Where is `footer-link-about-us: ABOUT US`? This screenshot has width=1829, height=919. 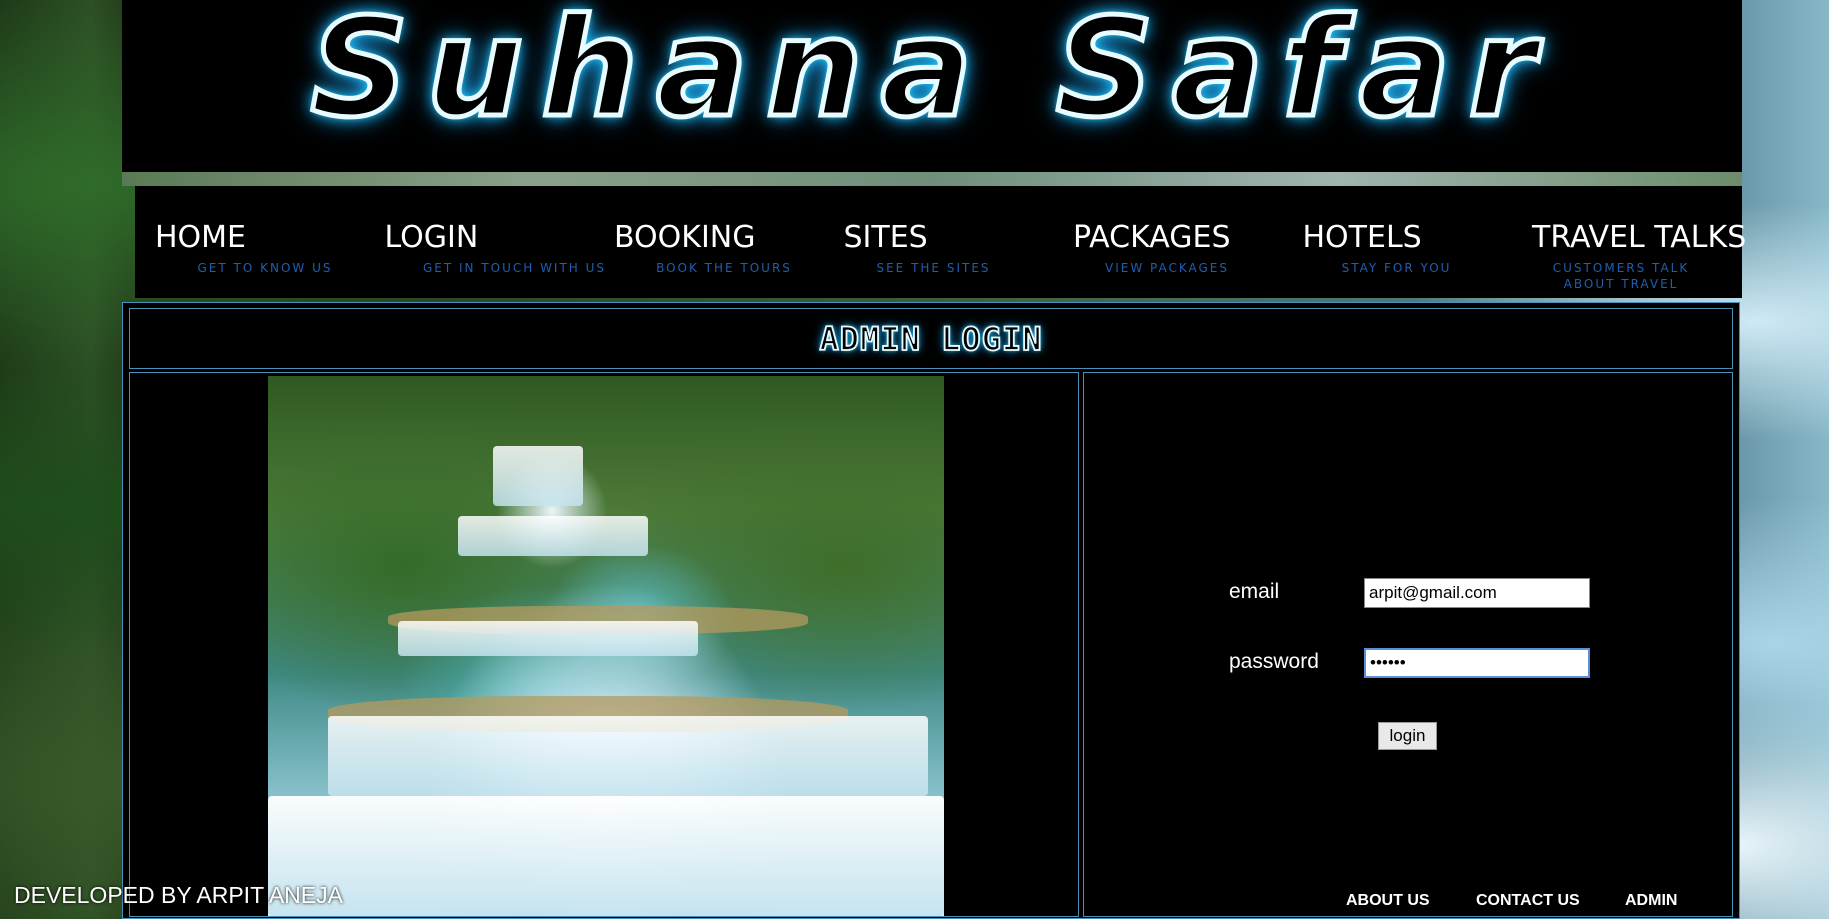
footer-link-about-us: ABOUT US is located at coordinates (1388, 901).